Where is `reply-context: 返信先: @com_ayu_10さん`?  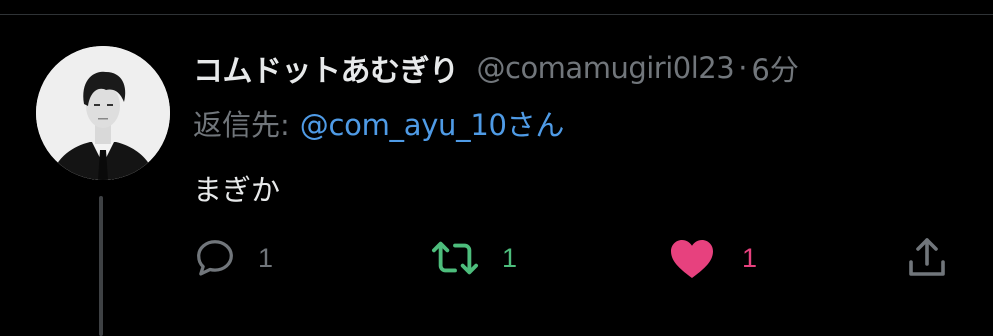 reply-context: 返信先: @com_ayu_10さん is located at coordinates (378, 123).